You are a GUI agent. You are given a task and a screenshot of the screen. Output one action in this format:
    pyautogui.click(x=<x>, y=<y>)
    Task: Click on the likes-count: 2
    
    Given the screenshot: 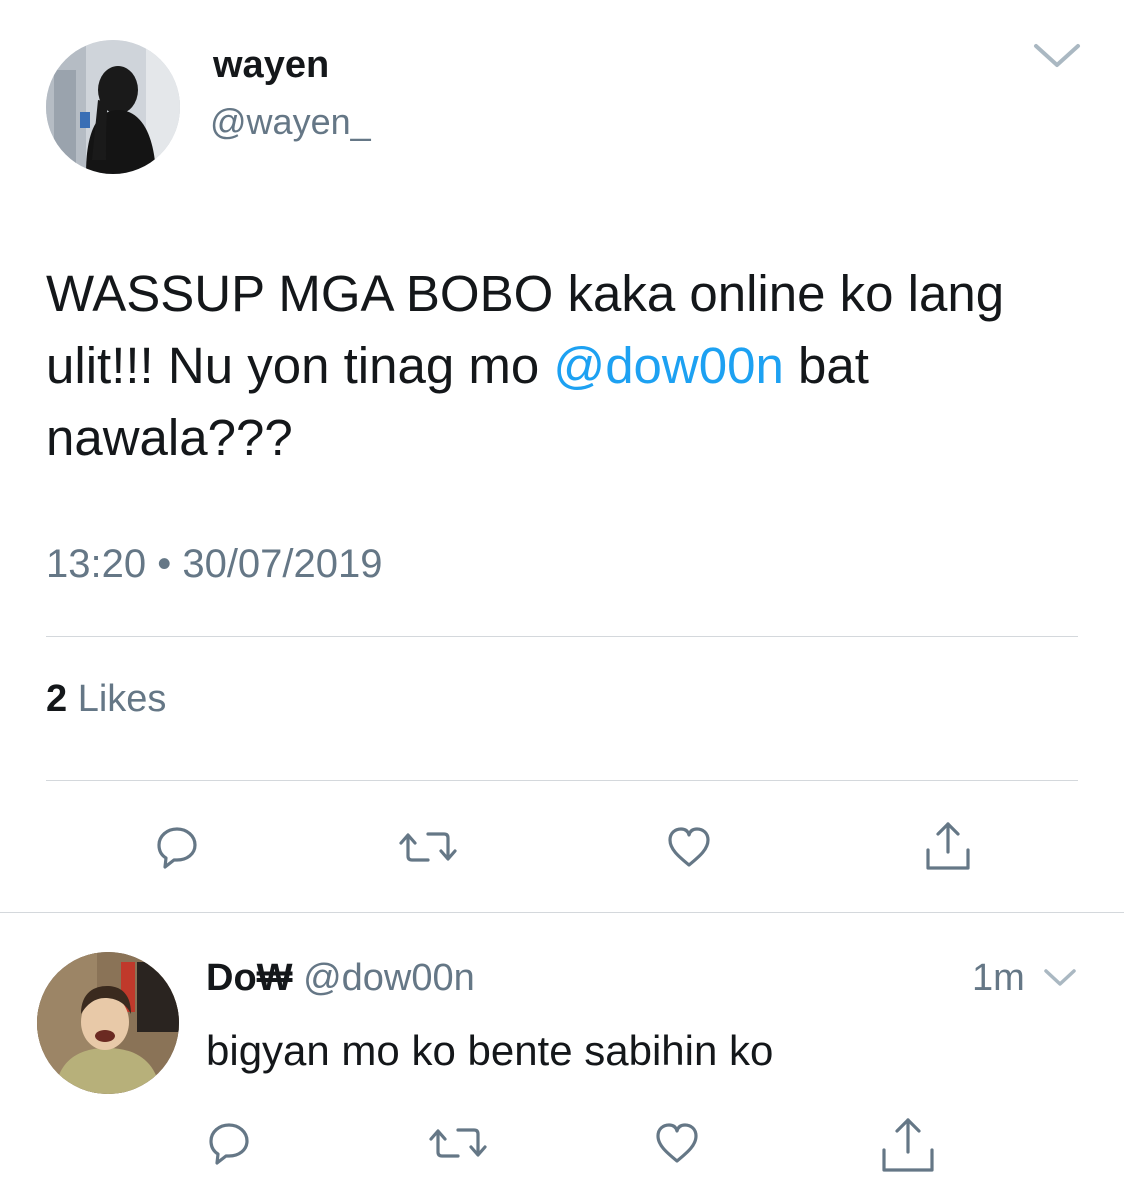 What is the action you would take?
    pyautogui.click(x=57, y=699)
    